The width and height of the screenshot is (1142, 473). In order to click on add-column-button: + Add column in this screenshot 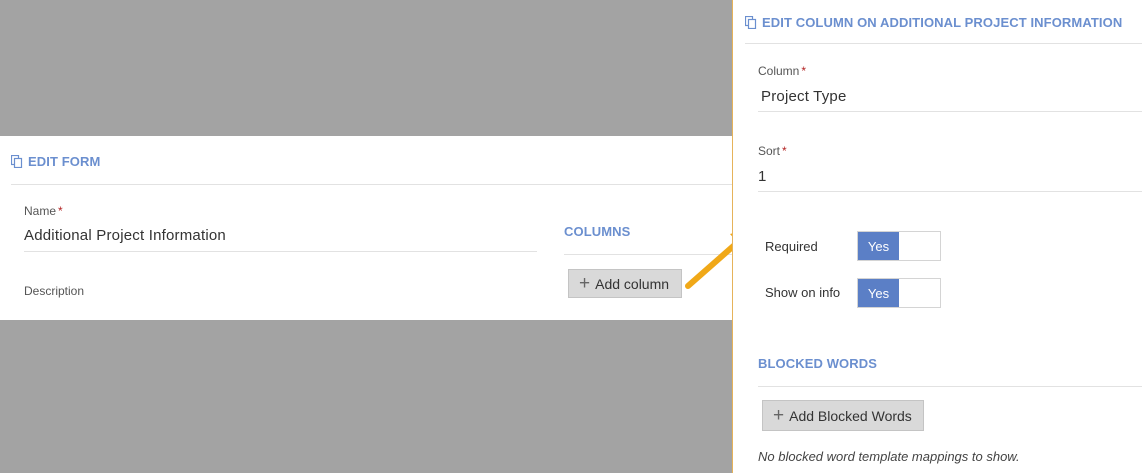, I will do `click(625, 283)`.